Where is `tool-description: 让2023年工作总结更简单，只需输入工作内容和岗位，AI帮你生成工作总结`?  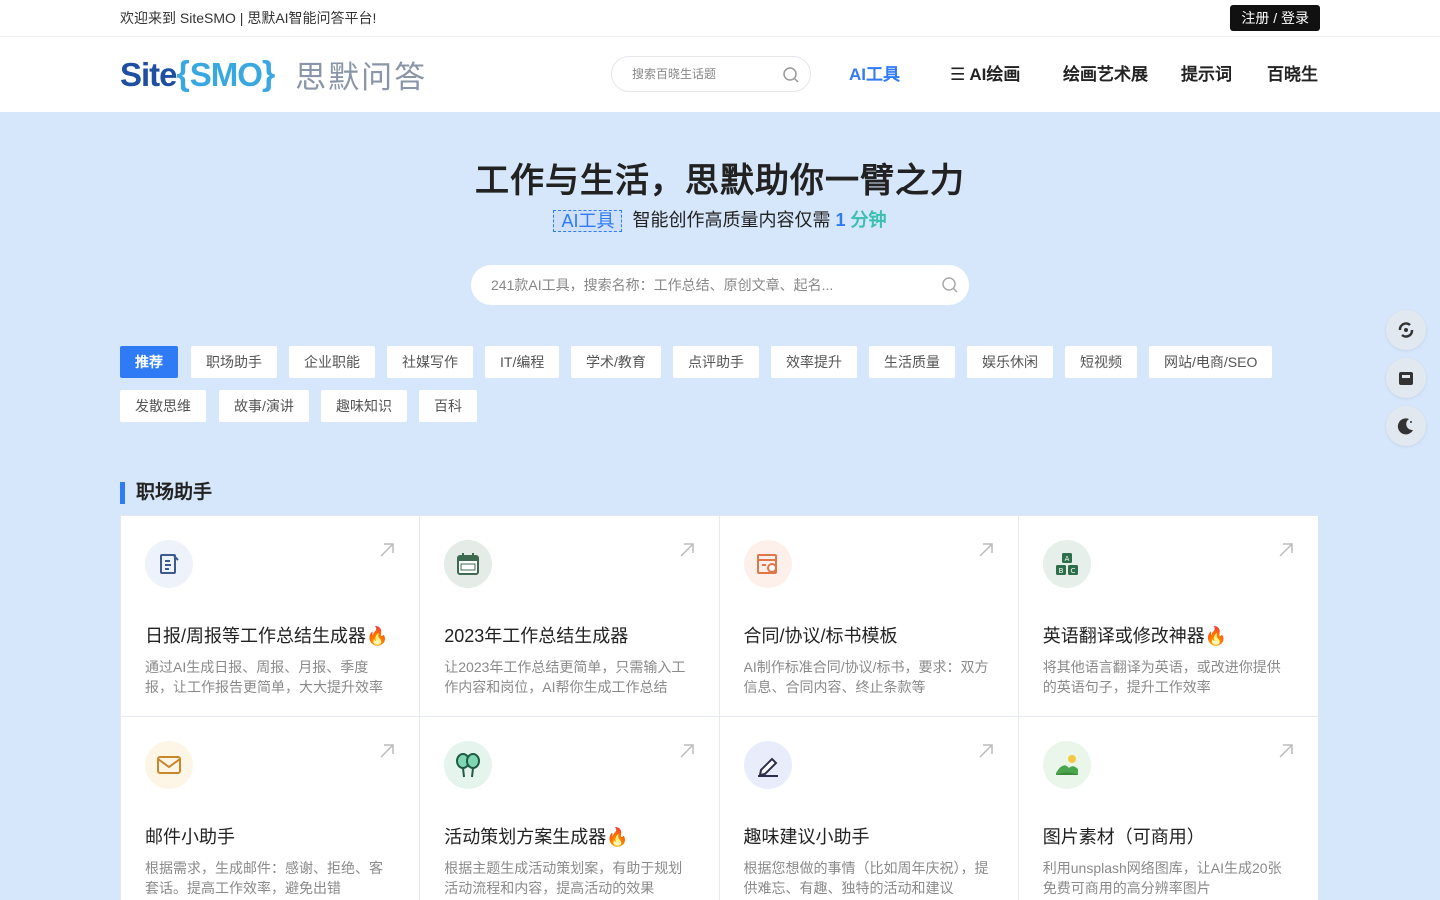 tool-description: 让2023年工作总结更简单，只需输入工作内容和岗位，AI帮你生成工作总结 is located at coordinates (565, 677).